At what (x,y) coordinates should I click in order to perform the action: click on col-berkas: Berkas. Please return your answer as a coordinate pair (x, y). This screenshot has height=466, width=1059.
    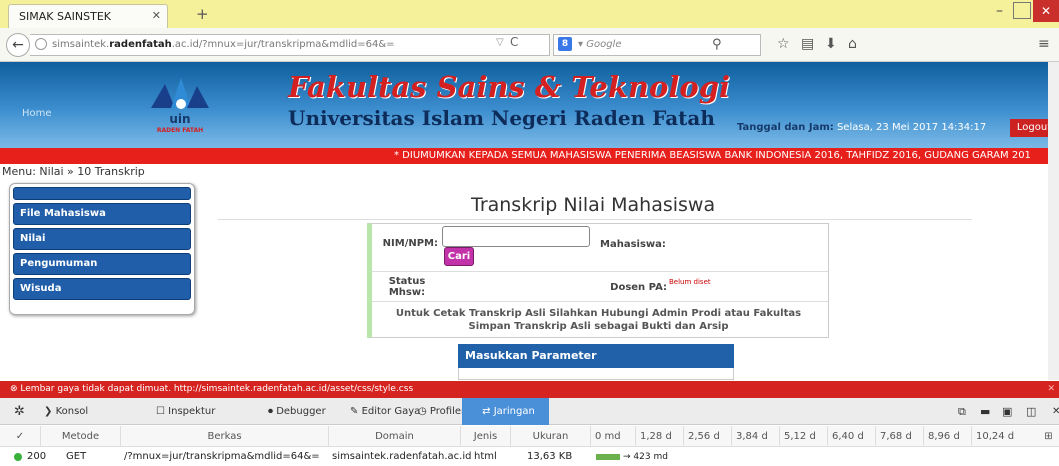
    Looking at the image, I should click on (224, 436).